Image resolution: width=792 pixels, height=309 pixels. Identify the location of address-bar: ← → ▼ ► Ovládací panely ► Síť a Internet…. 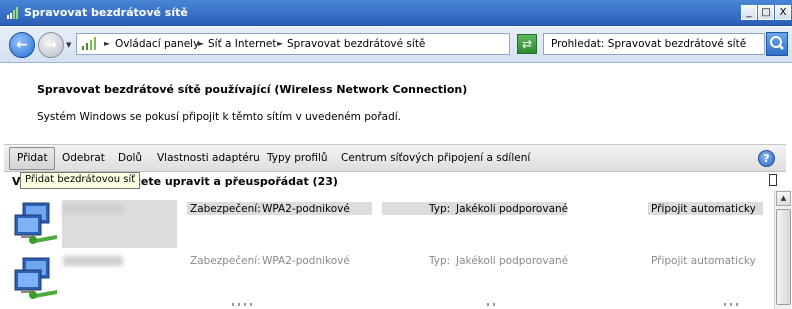
(396, 45).